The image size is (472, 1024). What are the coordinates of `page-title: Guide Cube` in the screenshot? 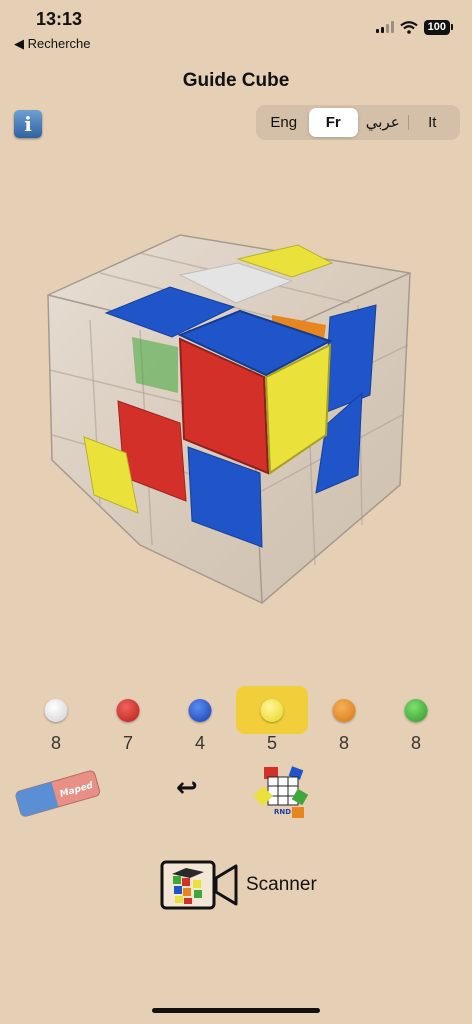 It's located at (236, 80).